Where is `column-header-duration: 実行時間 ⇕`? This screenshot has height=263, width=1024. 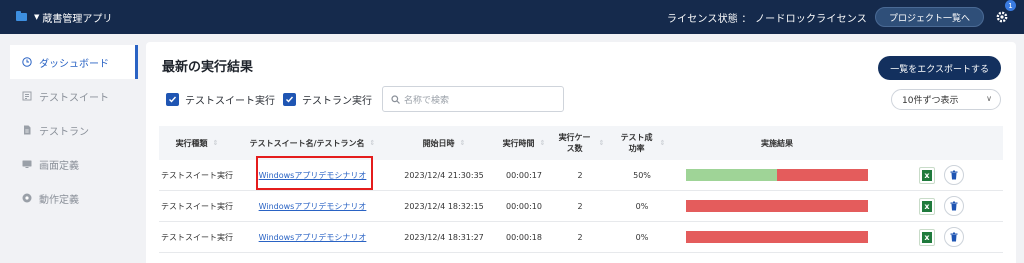
column-header-duration: 実行時間 ⇕ is located at coordinates (524, 143).